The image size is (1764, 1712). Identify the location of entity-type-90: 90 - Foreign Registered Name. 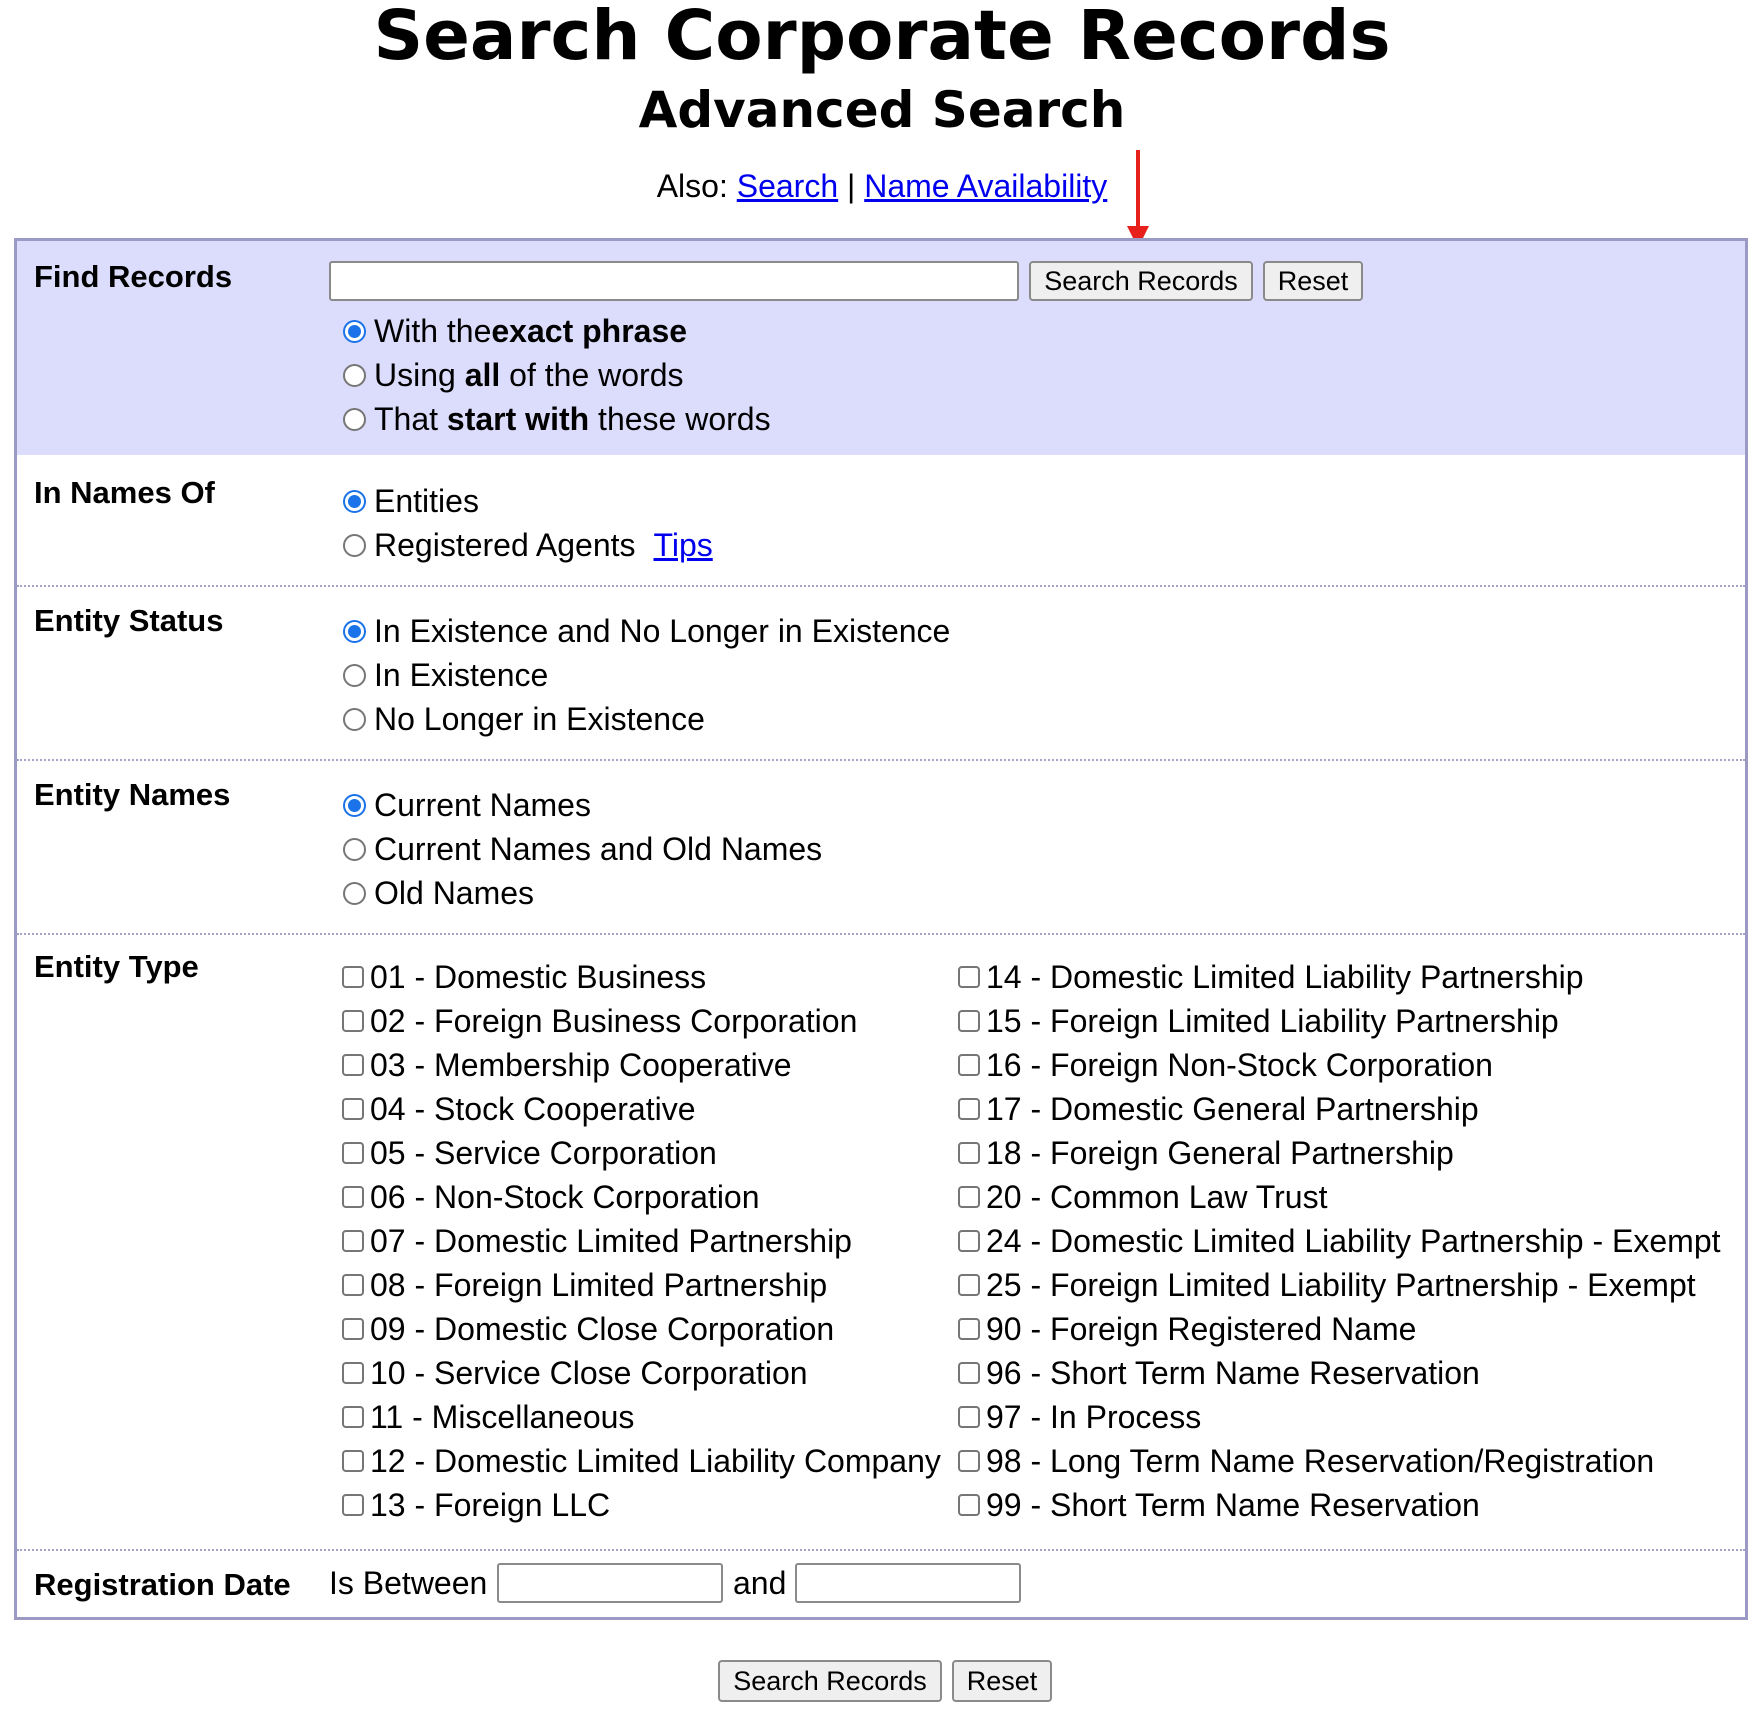
(1187, 1329).